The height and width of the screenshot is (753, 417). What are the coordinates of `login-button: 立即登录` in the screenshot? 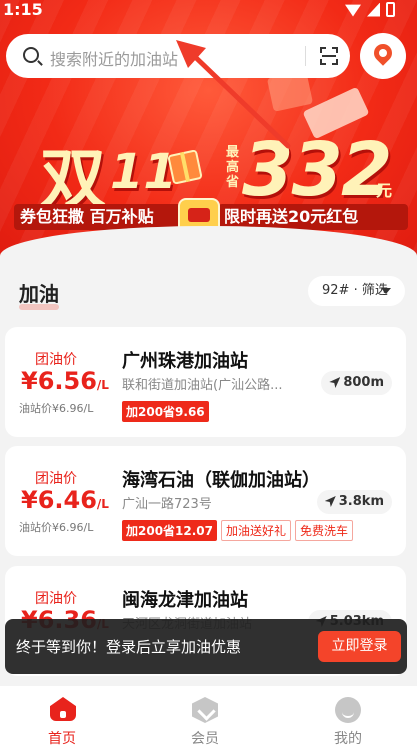 It's located at (359, 646).